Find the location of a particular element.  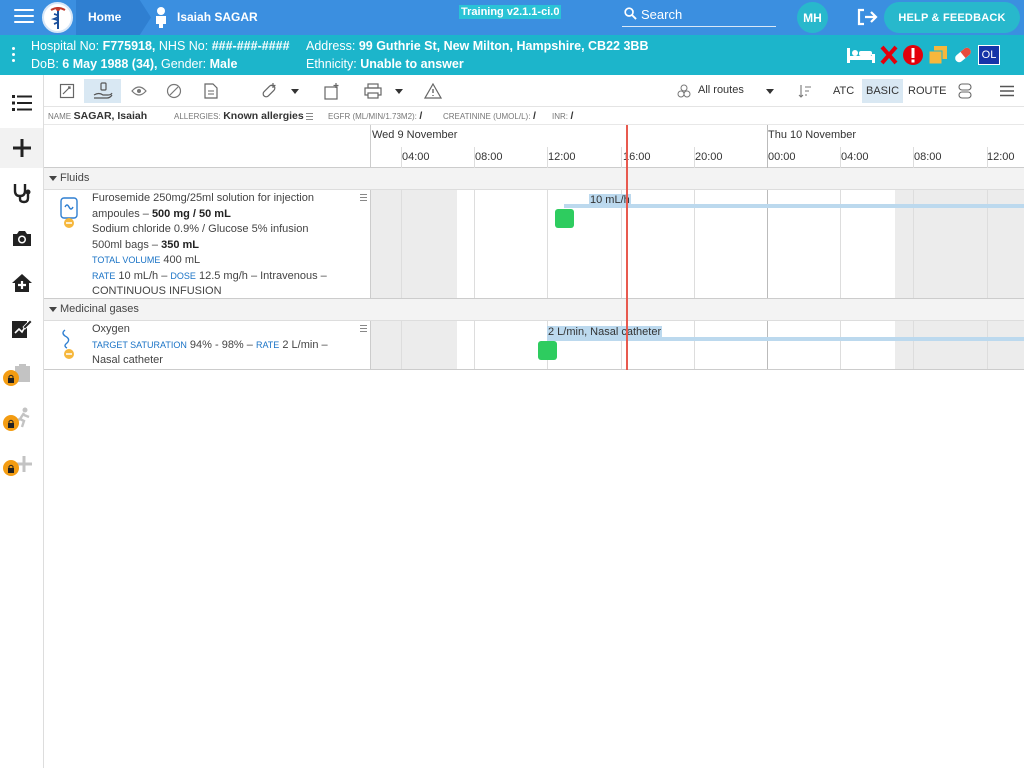

allergies-field: ALLERGIES: Known allergies is located at coordinates (244, 116).